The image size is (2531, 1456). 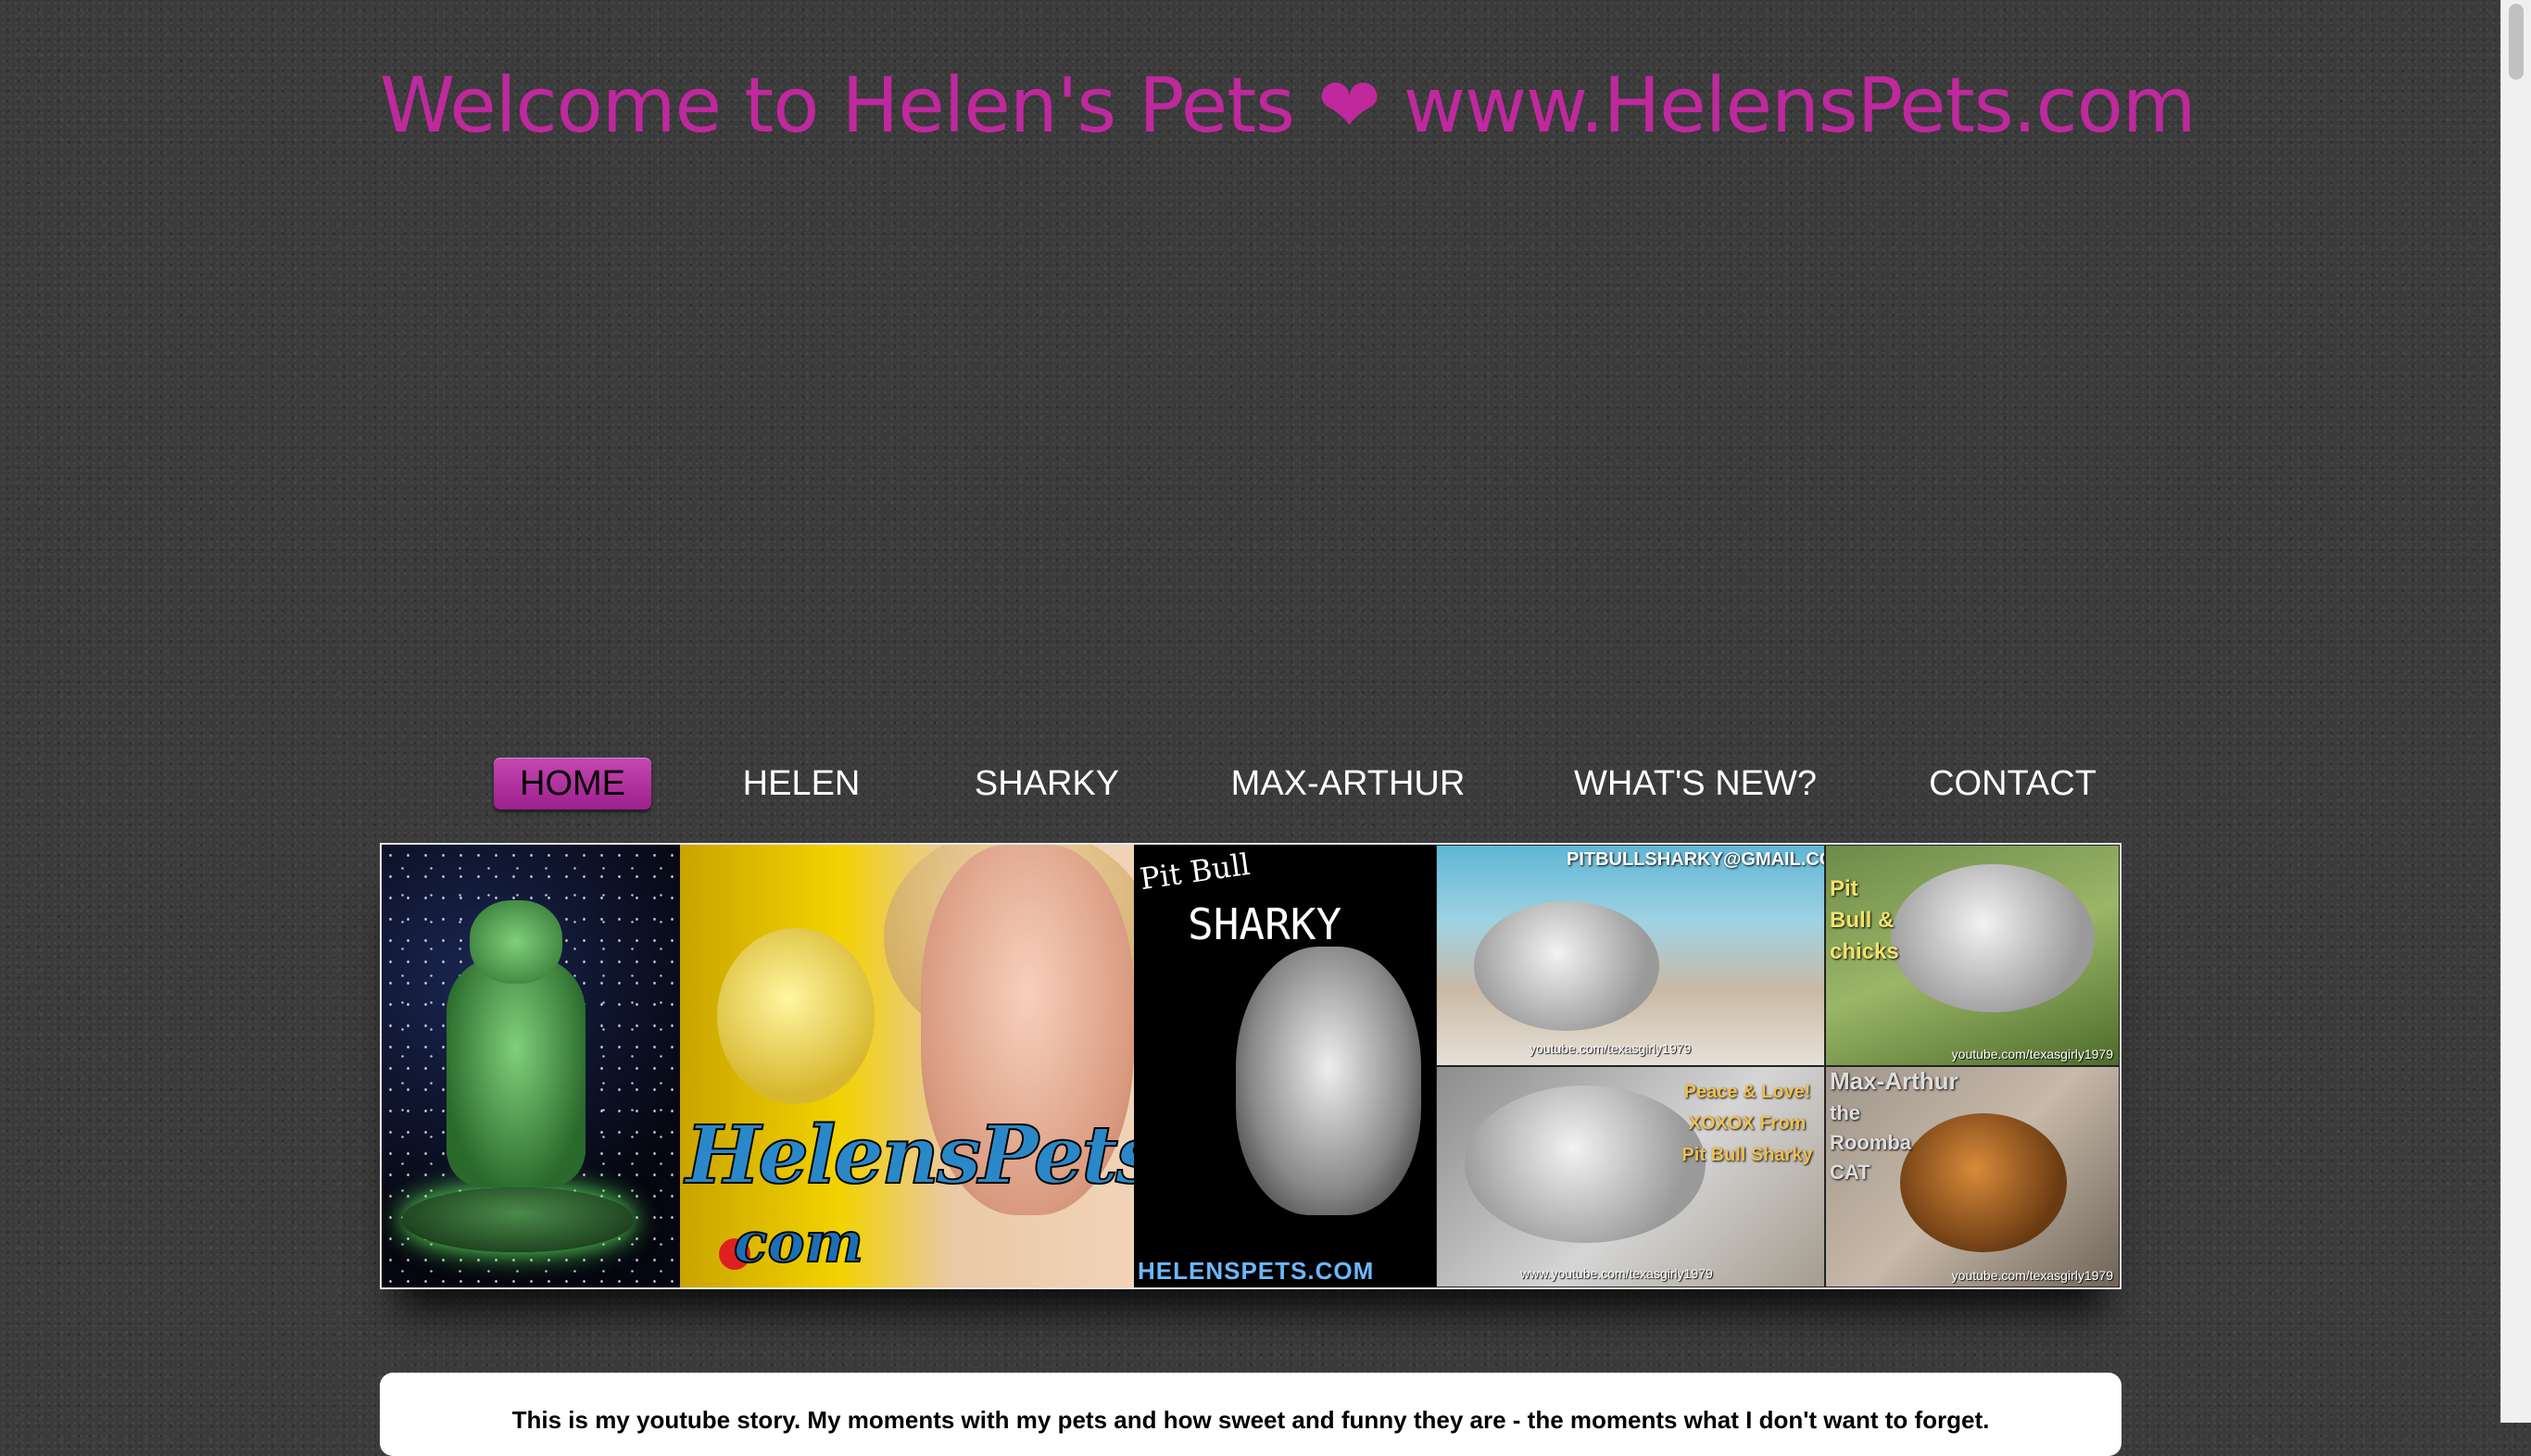 What do you see at coordinates (1256, 1271) in the screenshot?
I see `sharky-url-label: HELENSPETS.COM` at bounding box center [1256, 1271].